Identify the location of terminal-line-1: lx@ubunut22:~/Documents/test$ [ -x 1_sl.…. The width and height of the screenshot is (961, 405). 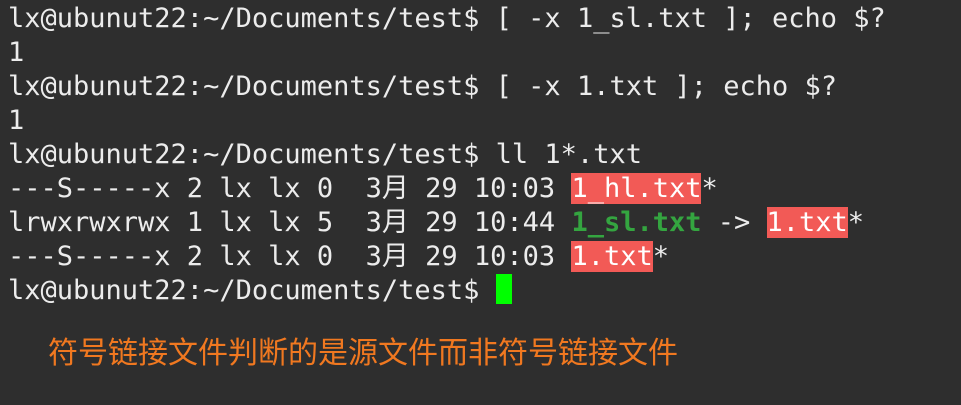
(447, 19).